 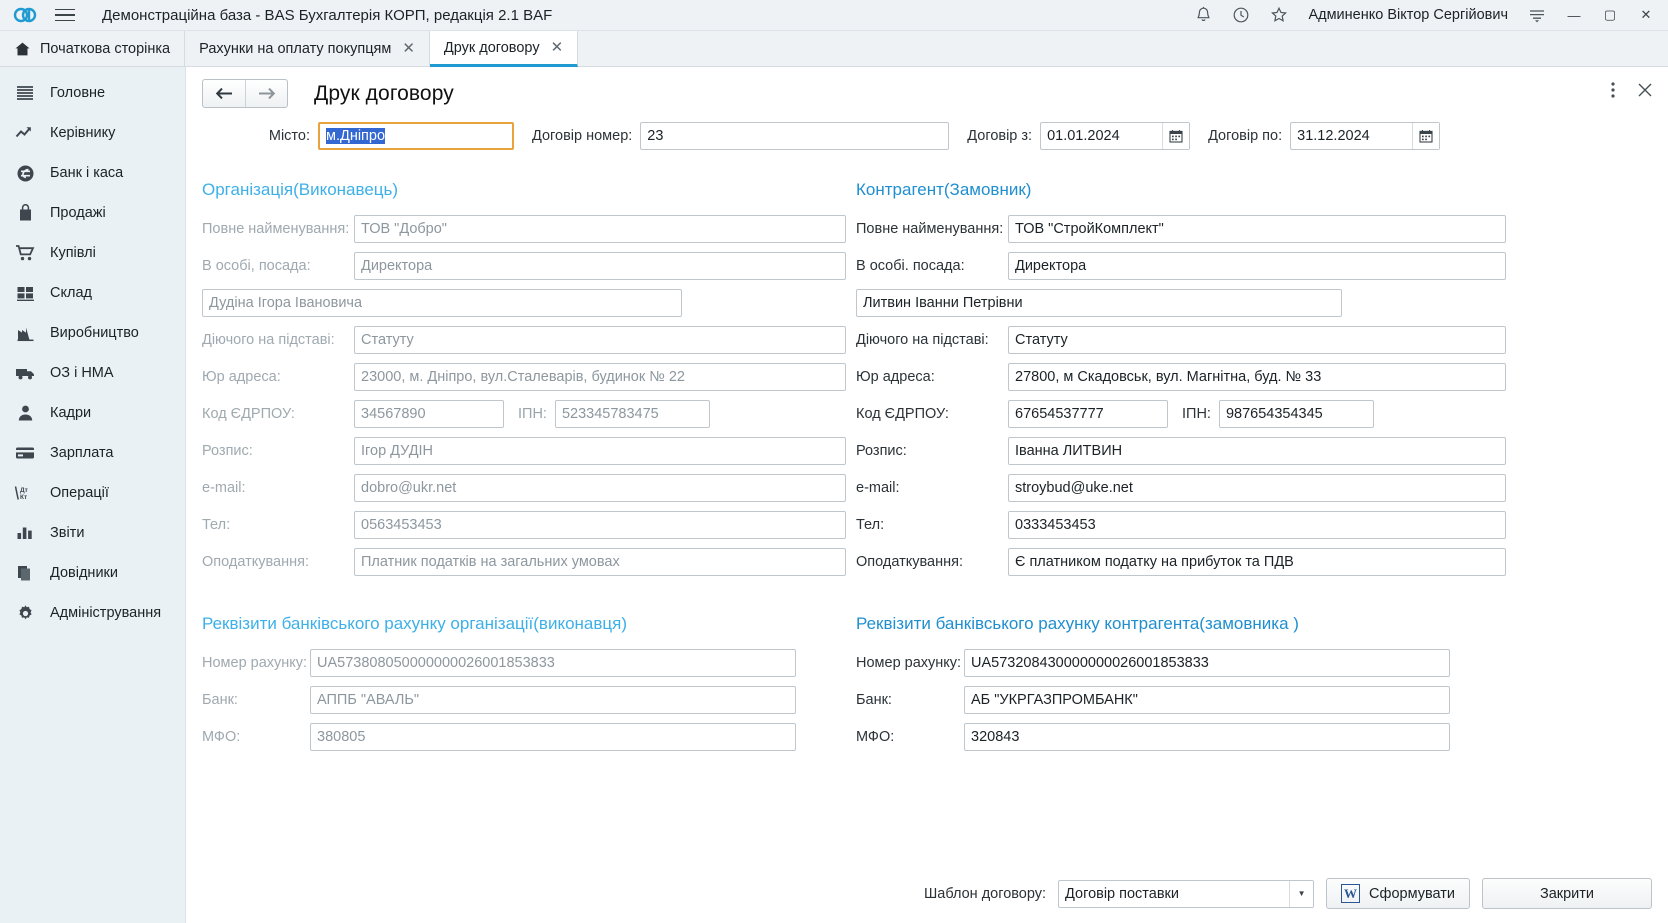 I want to click on tab-print-contract: Друк договору ✕, so click(x=504, y=49).